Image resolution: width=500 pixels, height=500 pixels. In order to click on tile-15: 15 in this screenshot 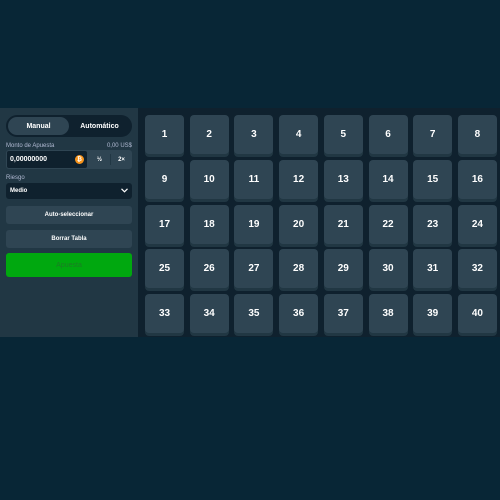, I will do `click(433, 179)`.